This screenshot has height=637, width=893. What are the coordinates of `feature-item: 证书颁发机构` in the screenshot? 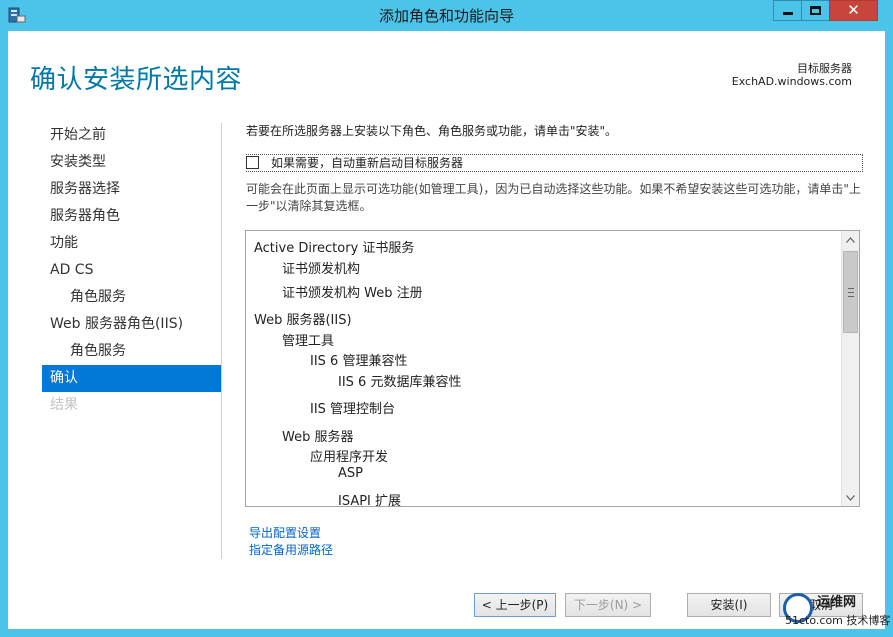 It's located at (321, 269).